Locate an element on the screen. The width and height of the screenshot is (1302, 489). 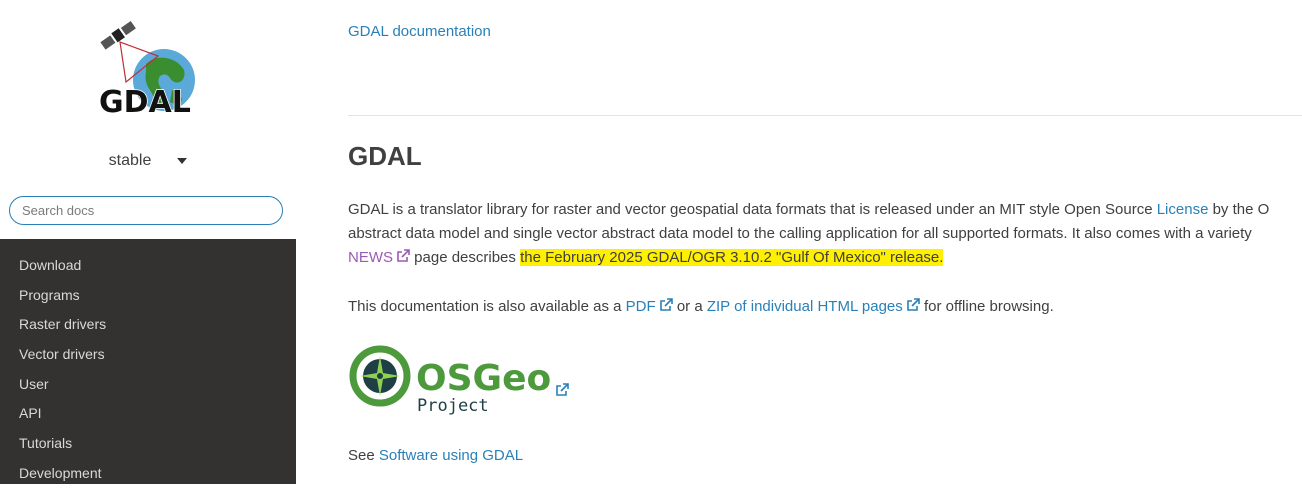
license-link: License is located at coordinates (1183, 209).